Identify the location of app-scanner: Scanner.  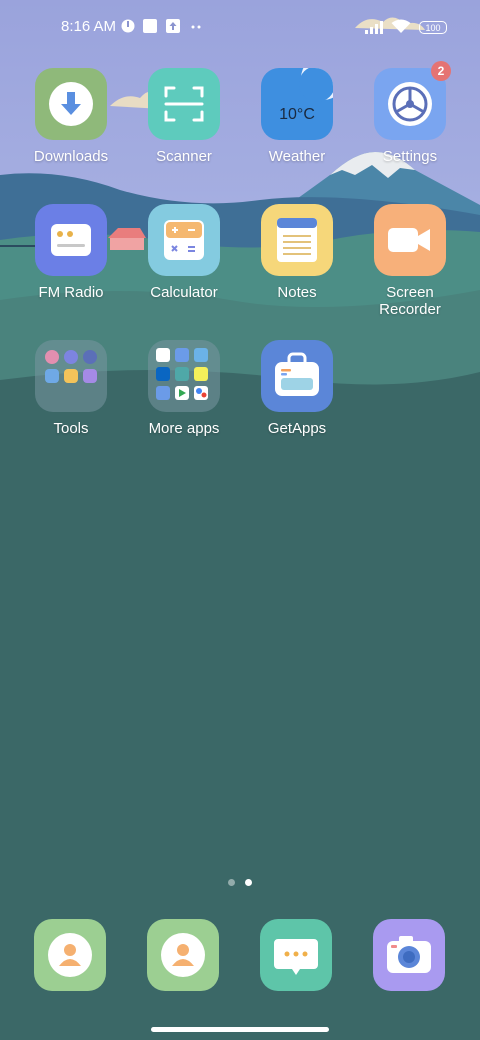
(184, 116).